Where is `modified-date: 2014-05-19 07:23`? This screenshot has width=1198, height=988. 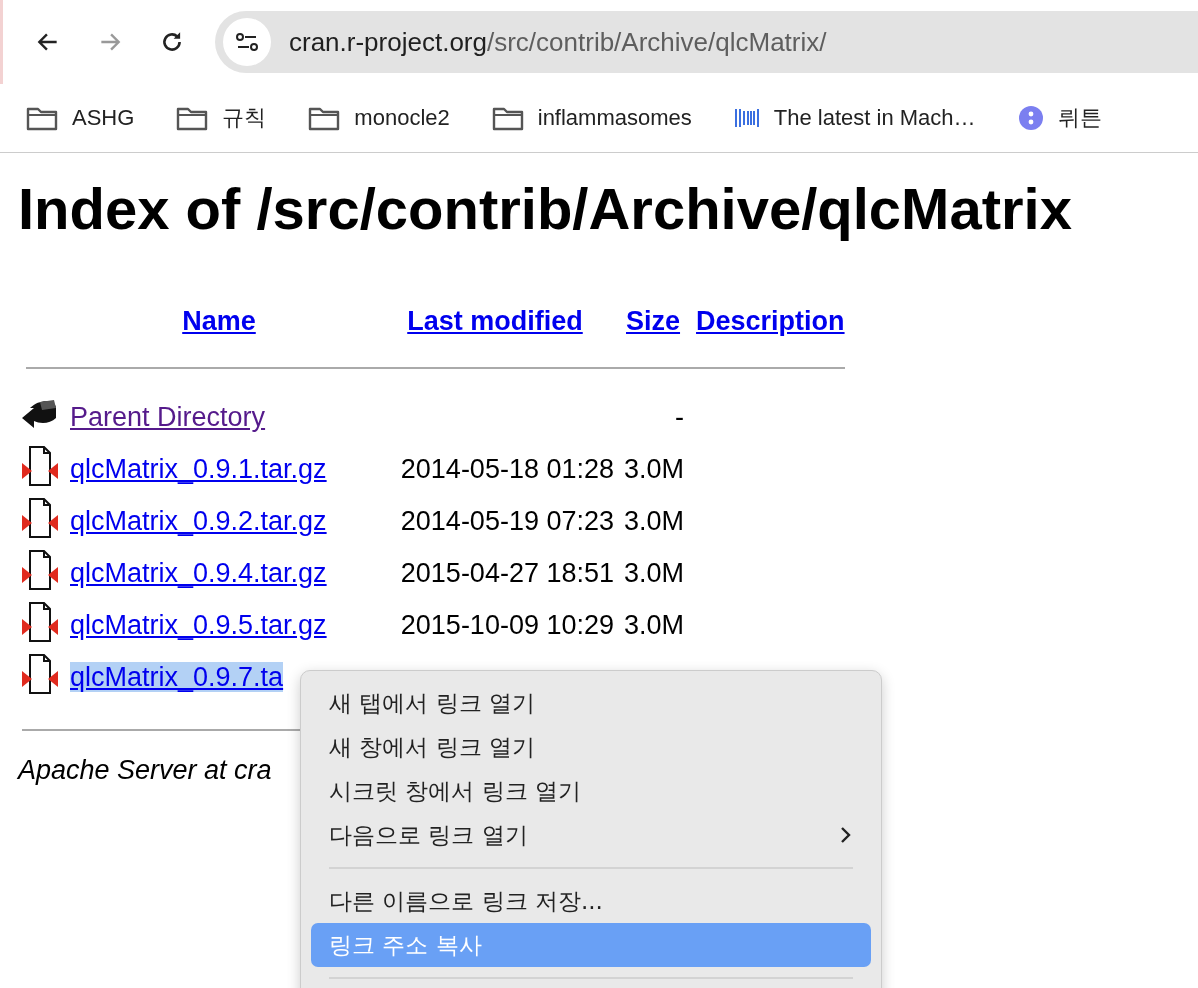
modified-date: 2014-05-19 07:23 is located at coordinates (507, 520).